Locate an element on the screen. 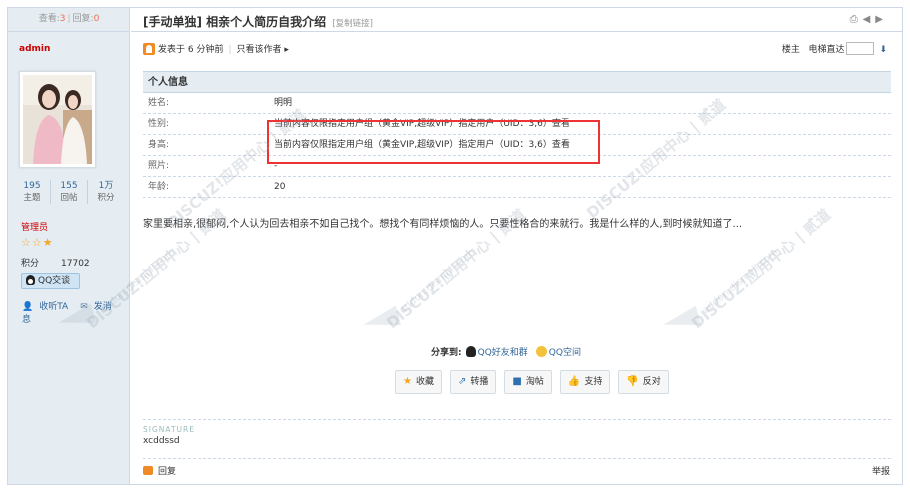 Image resolution: width=910 pixels, height=490 pixels. post-time: 发表于 6 分钟前 is located at coordinates (191, 50).